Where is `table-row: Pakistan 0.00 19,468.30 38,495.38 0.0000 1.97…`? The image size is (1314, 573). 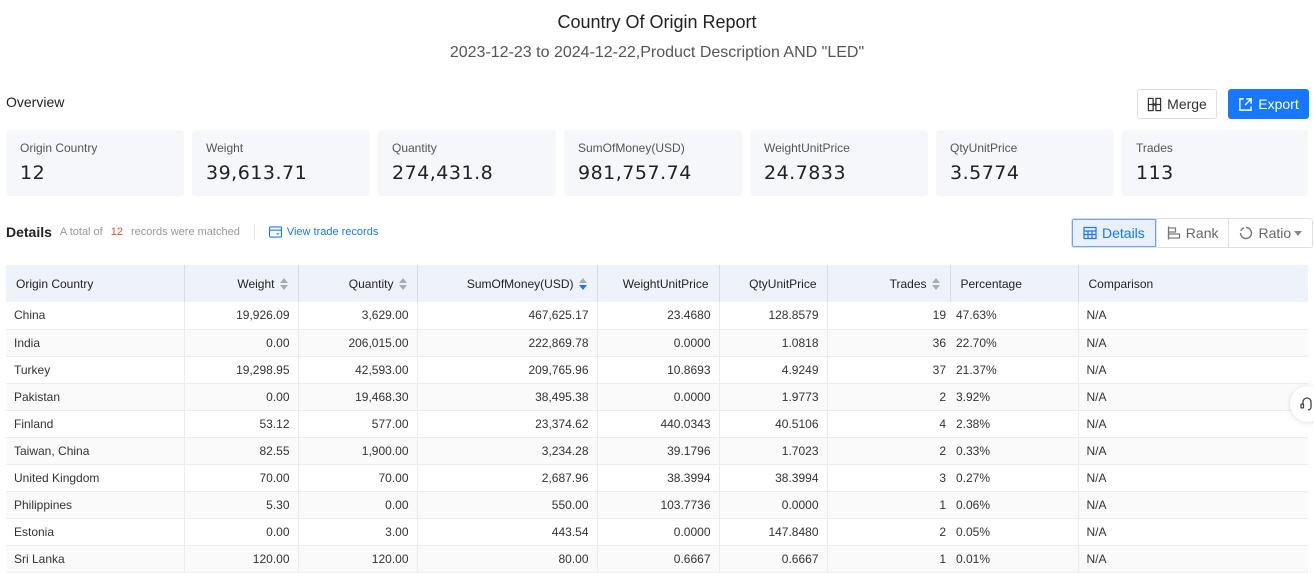
table-row: Pakistan 0.00 19,468.30 38,495.38 0.0000 1.97… is located at coordinates (657, 397).